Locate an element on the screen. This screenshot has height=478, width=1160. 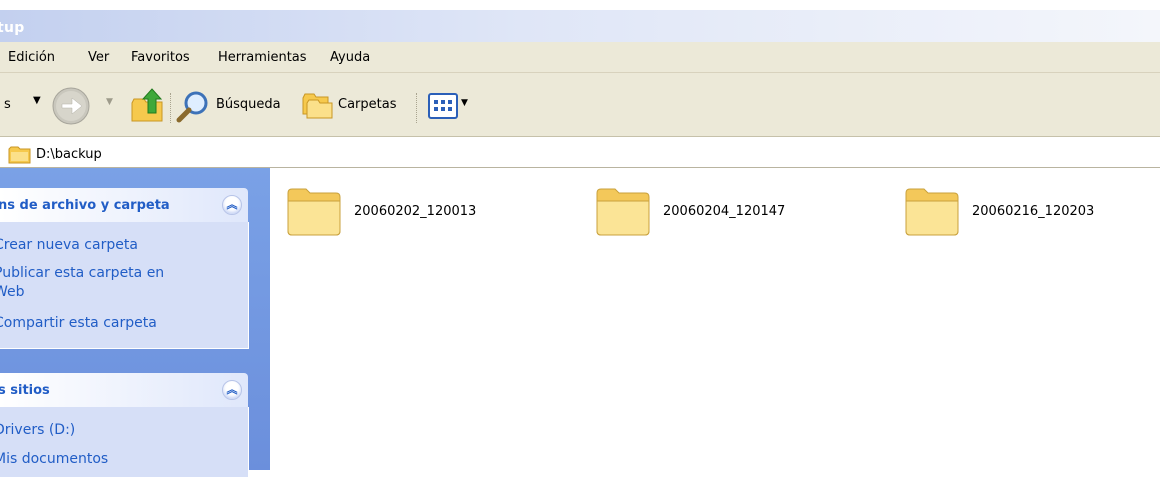
forward-dropdown-arrow-icon: ▼ is located at coordinates (109, 102).